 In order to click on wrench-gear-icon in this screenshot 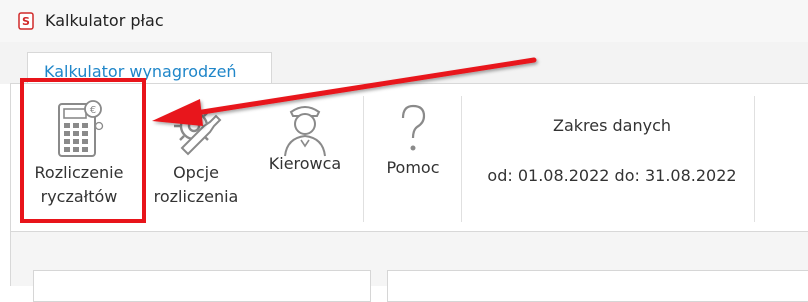, I will do `click(198, 131)`.